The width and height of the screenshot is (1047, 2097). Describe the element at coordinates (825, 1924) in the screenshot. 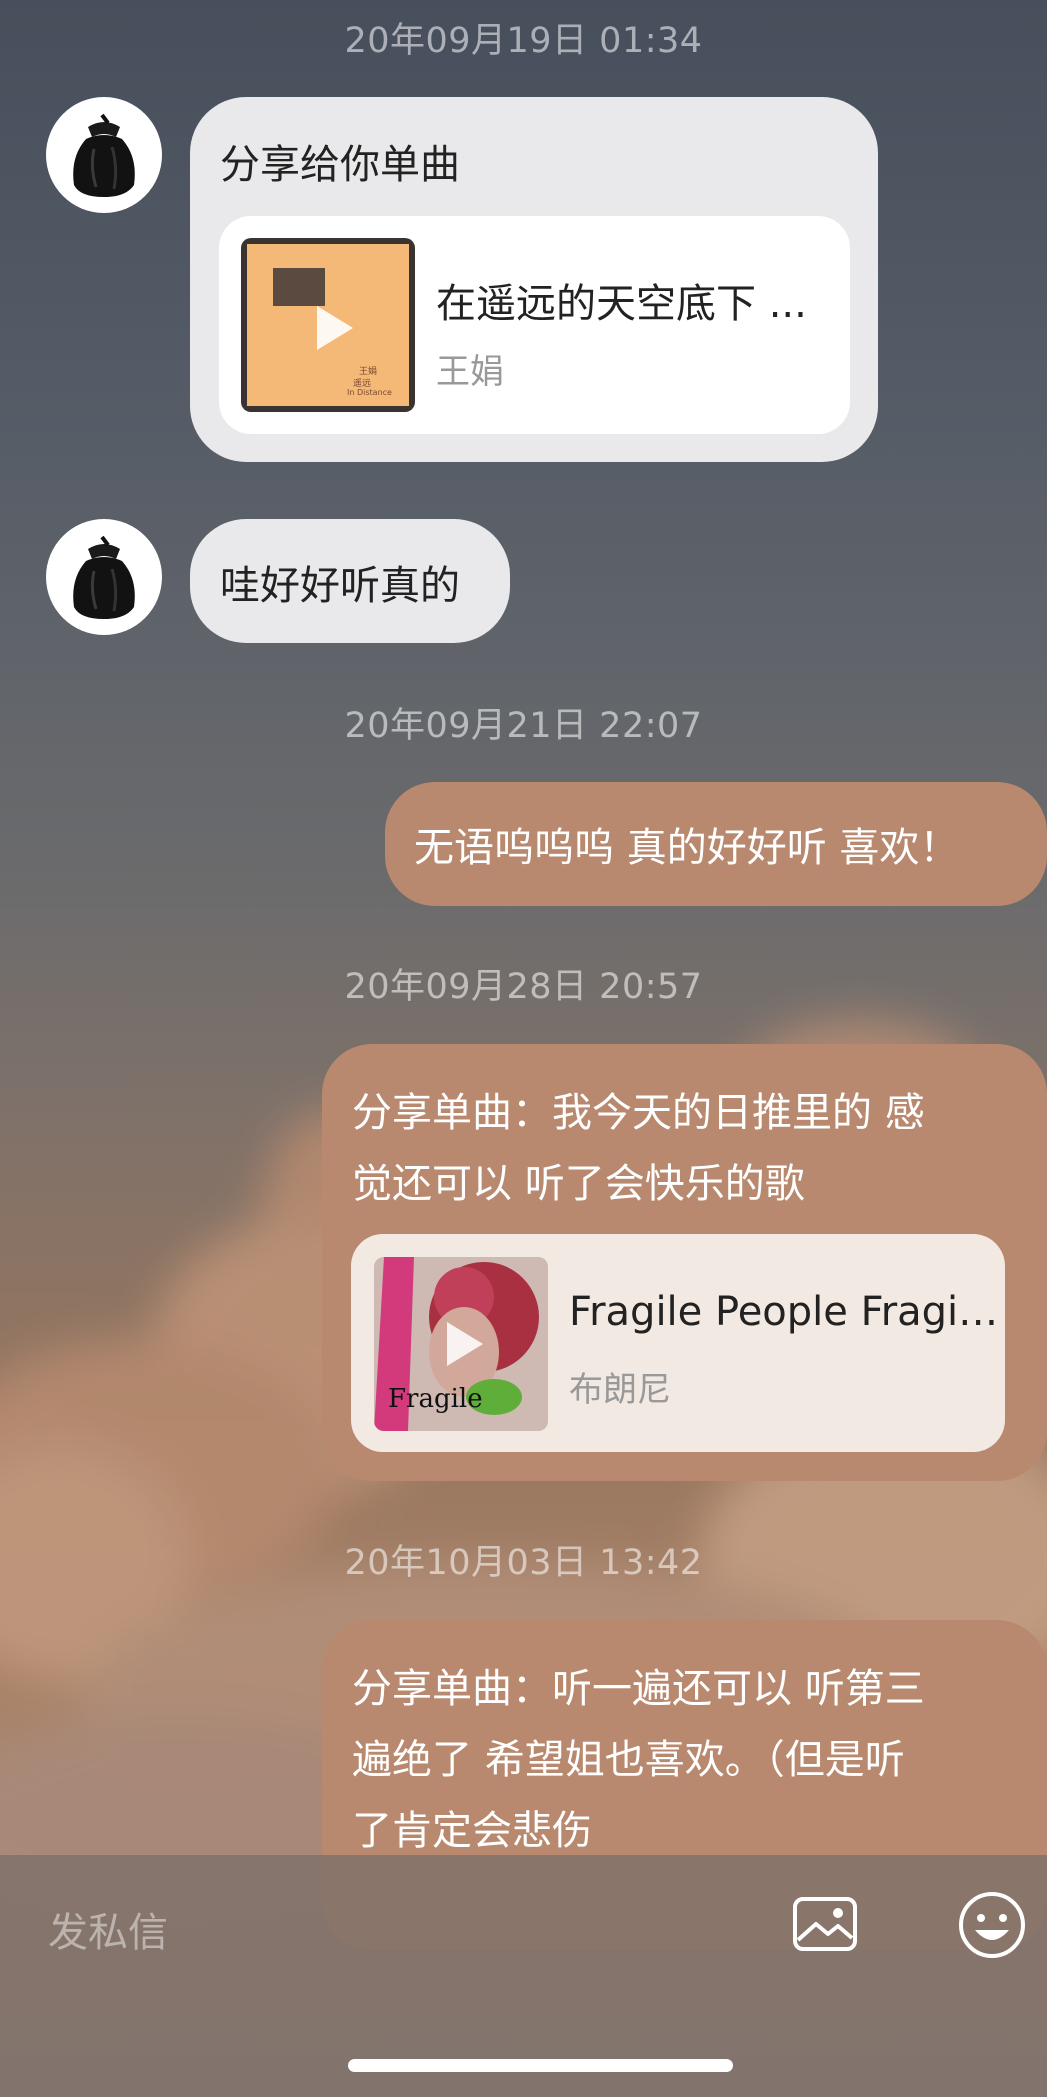

I see `image-icon` at that location.